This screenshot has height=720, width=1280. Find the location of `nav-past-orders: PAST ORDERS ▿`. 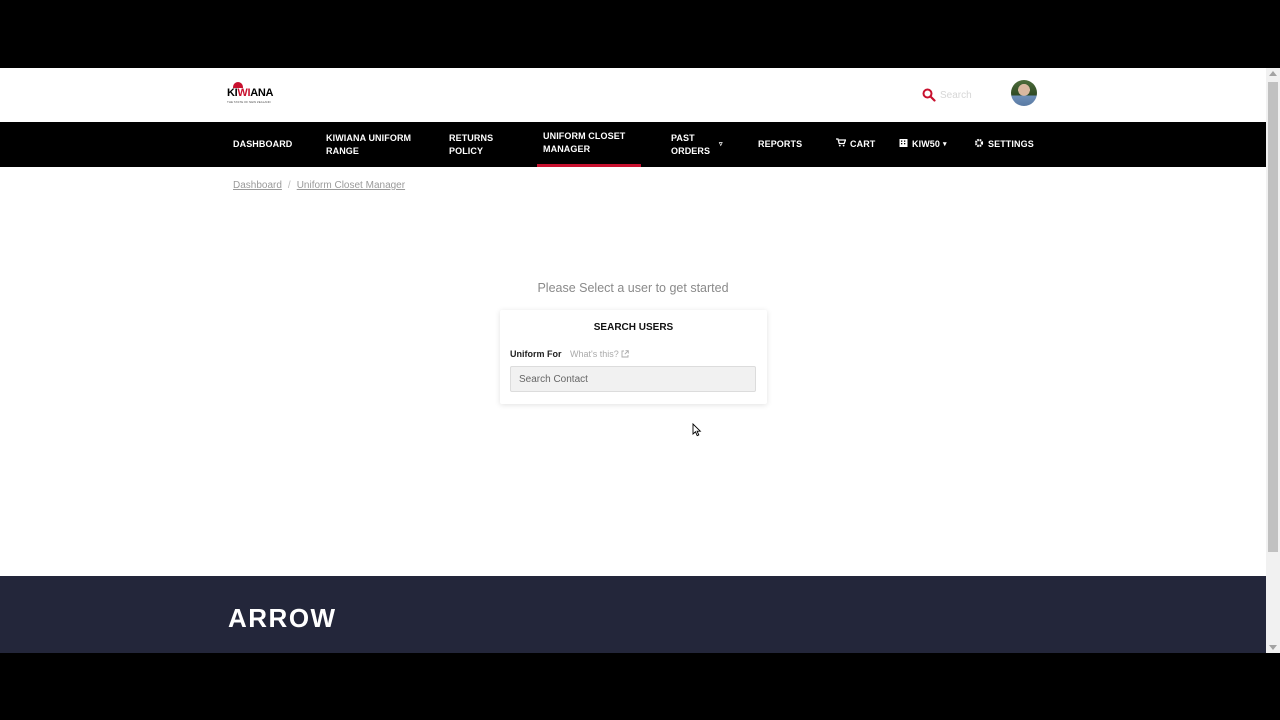

nav-past-orders: PAST ORDERS ▿ is located at coordinates (701, 144).